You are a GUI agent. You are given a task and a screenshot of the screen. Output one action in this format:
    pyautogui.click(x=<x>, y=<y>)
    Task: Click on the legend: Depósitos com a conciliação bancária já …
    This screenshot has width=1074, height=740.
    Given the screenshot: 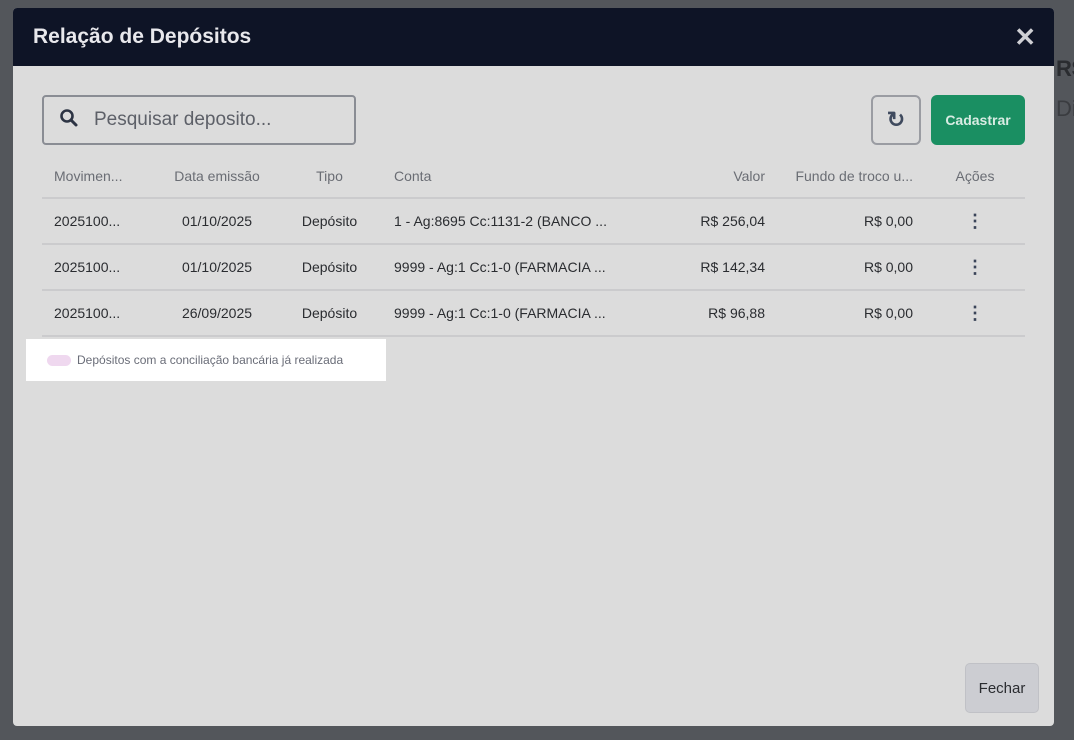 What is the action you would take?
    pyautogui.click(x=206, y=360)
    